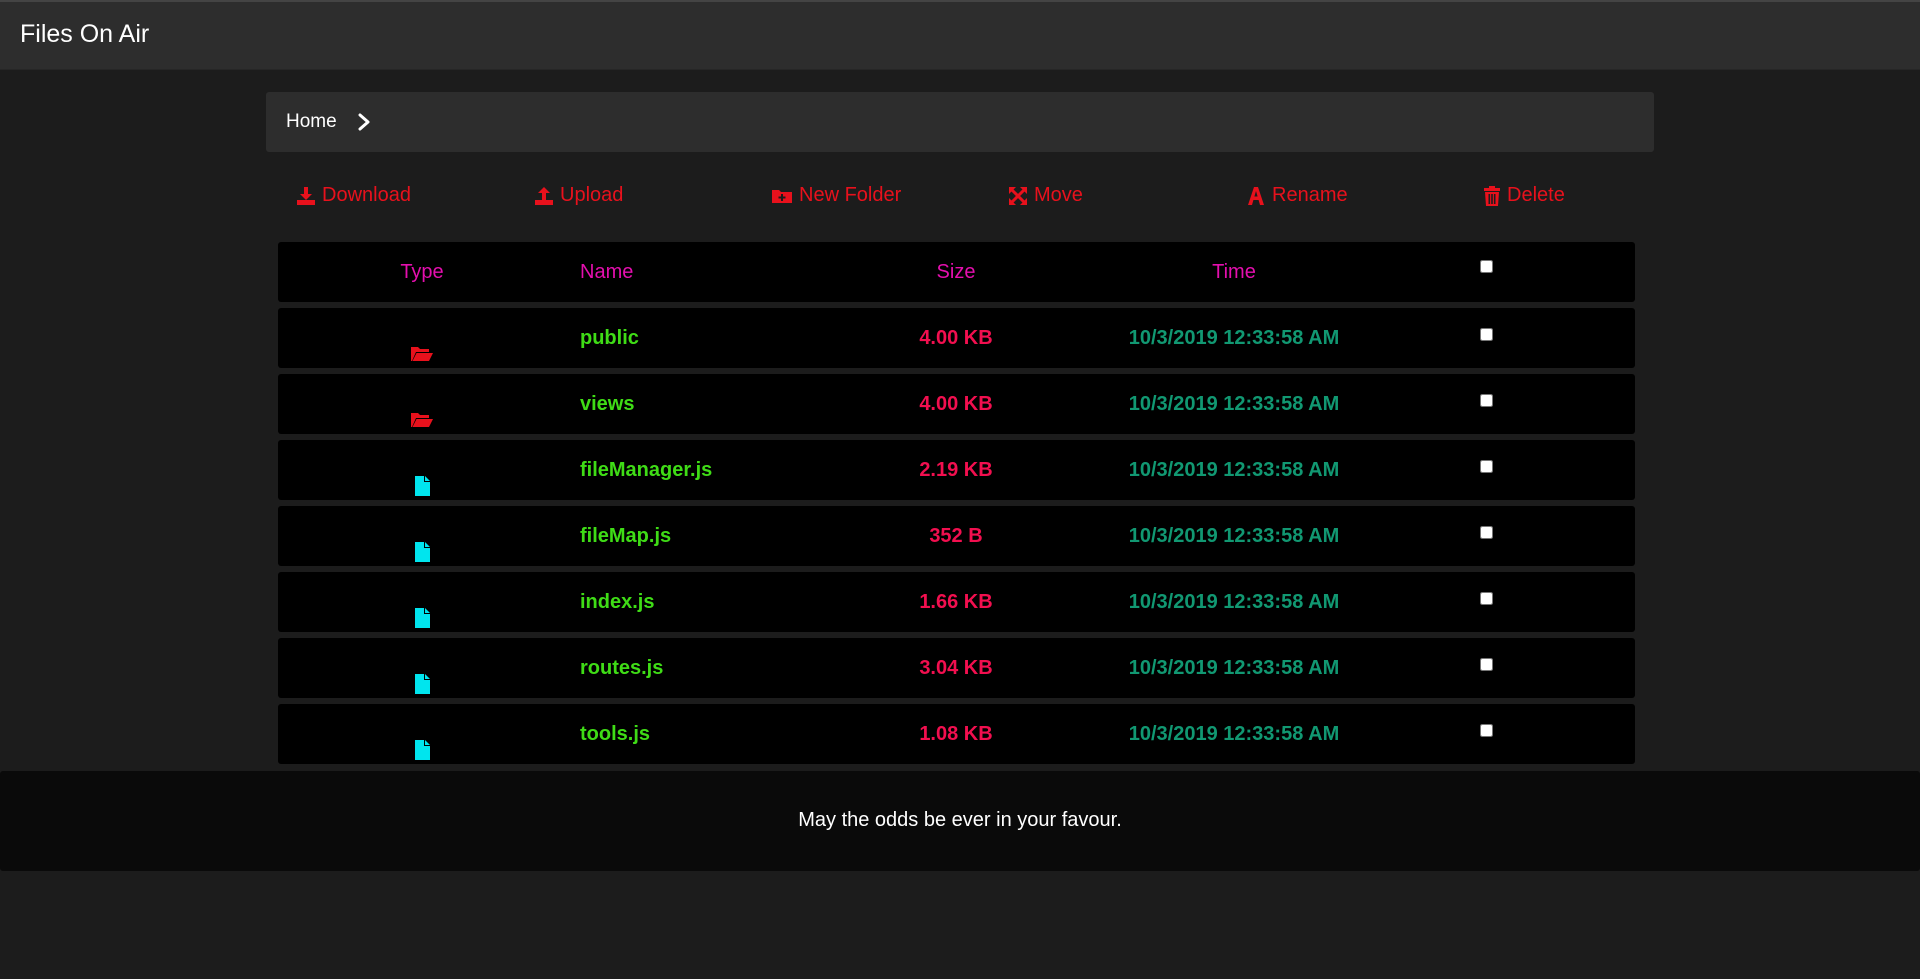 The height and width of the screenshot is (979, 1920). Describe the element at coordinates (730, 404) in the screenshot. I see `file-name: views` at that location.